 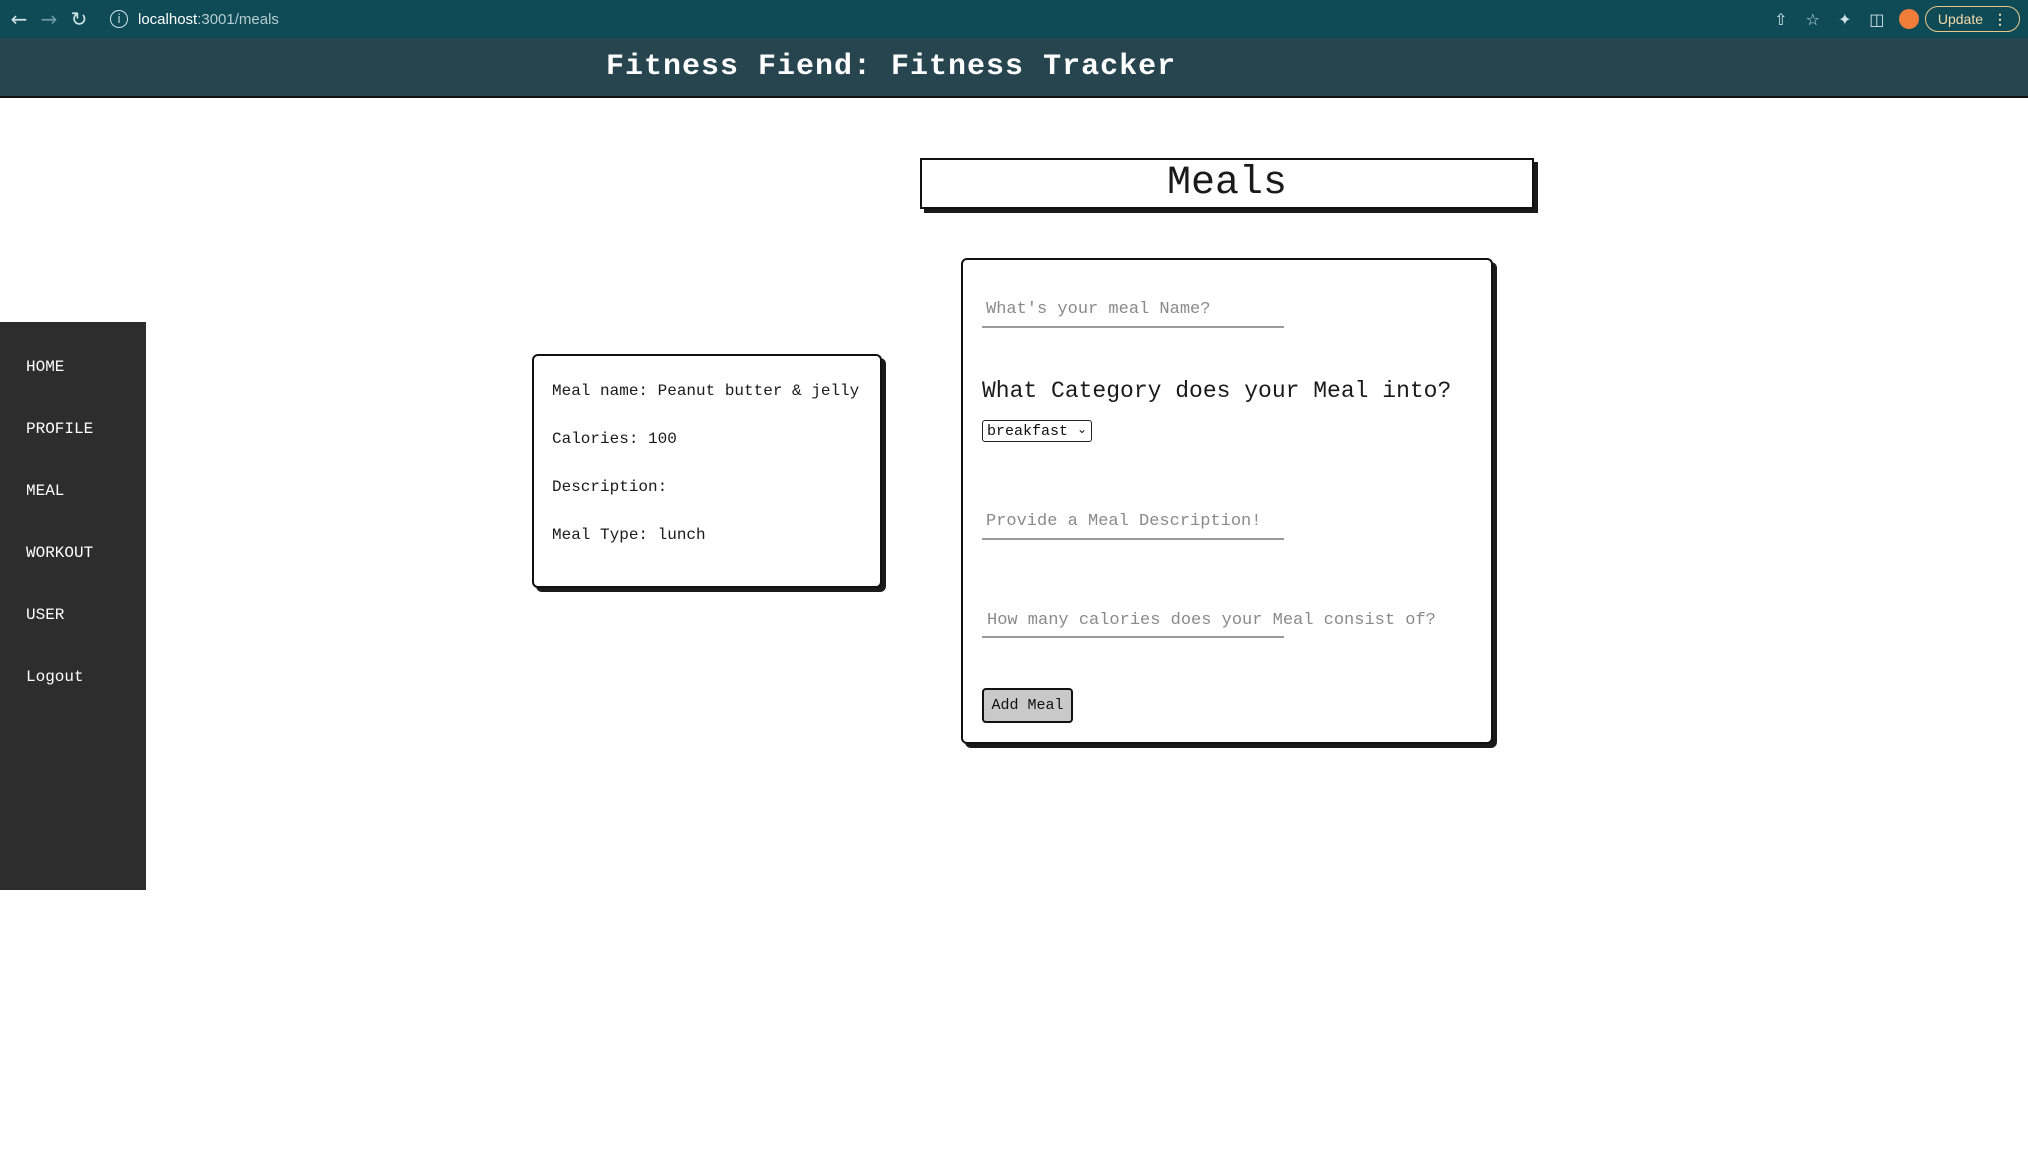 I want to click on address-bar: i localhost:3001/meals, so click(x=194, y=19).